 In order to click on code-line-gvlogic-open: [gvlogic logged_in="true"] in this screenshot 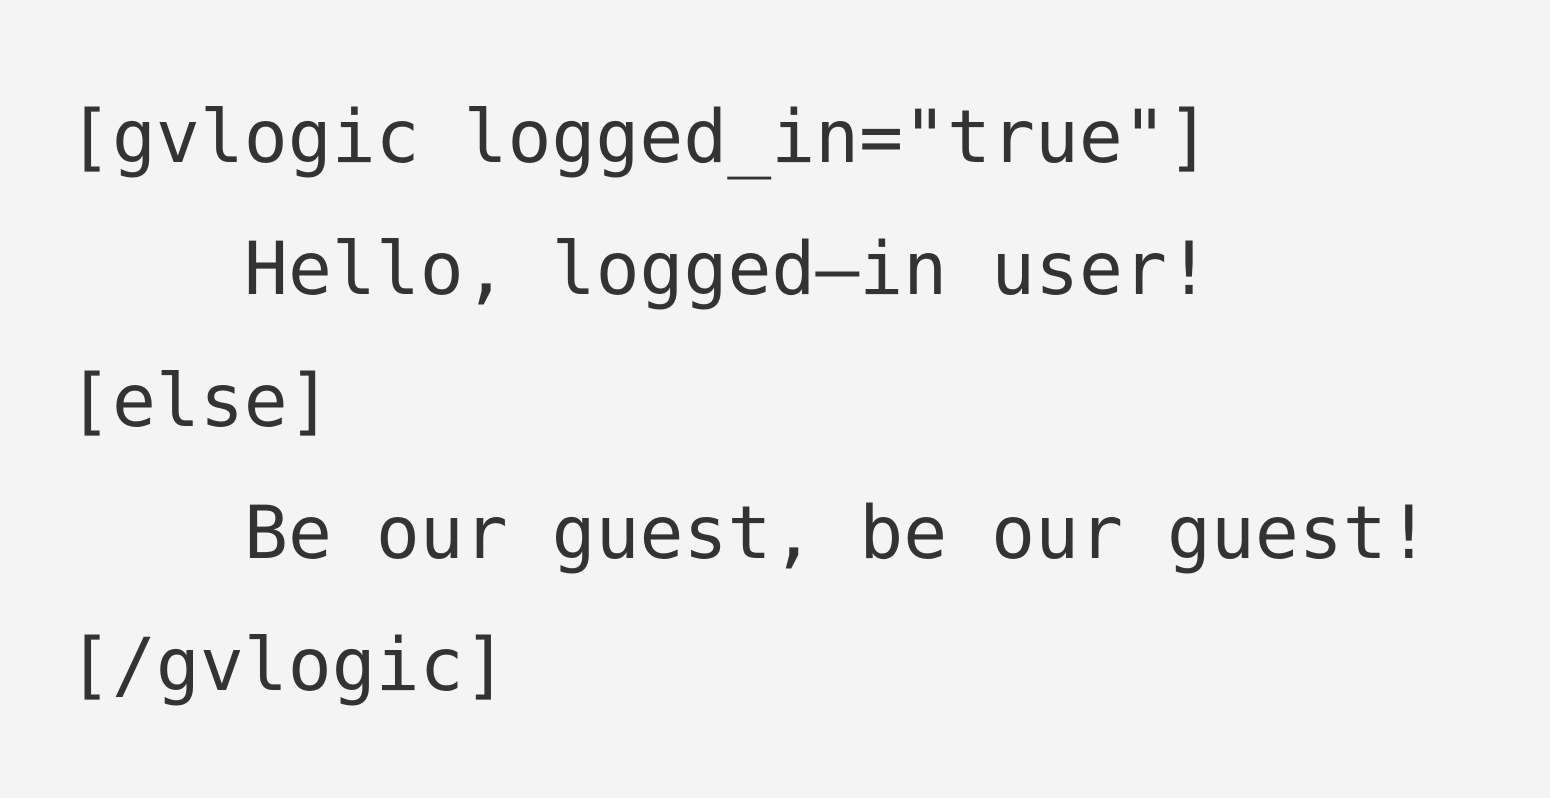, I will do `click(639, 137)`.